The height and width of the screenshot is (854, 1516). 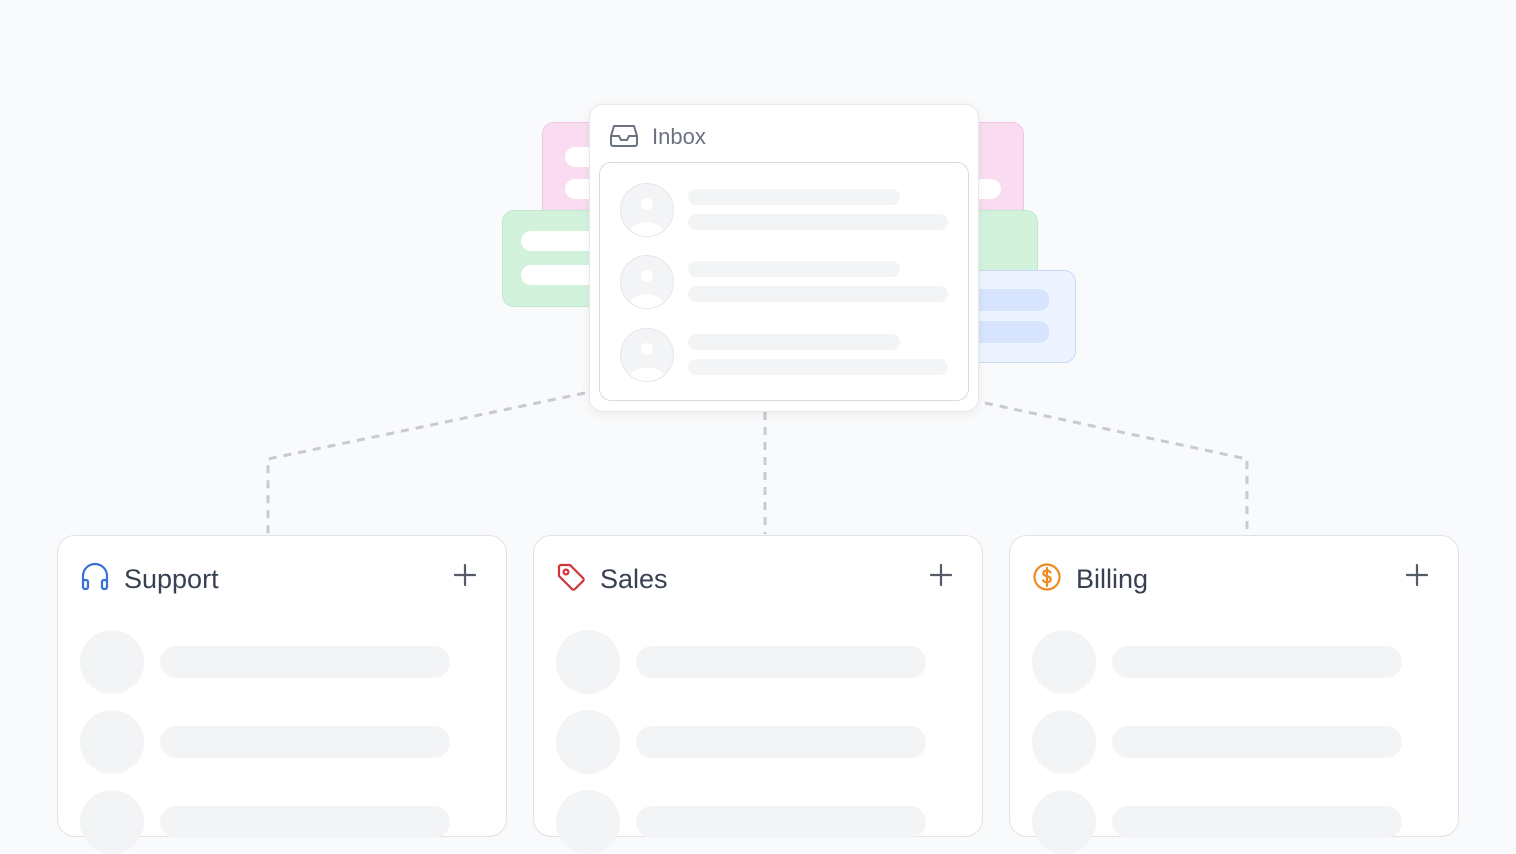 I want to click on inbox-icon, so click(x=624, y=137).